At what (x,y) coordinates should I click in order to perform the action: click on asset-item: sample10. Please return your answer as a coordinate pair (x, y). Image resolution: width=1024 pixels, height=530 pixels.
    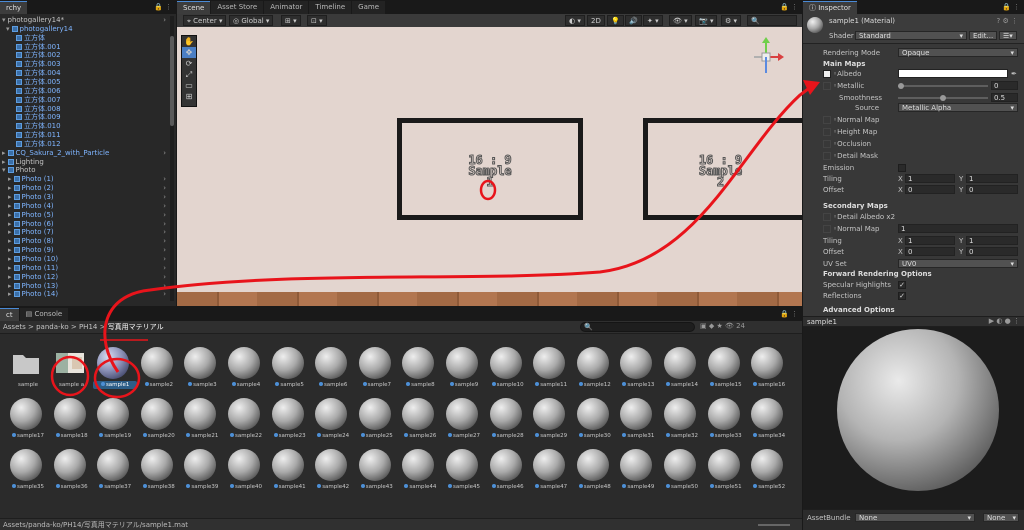
    Looking at the image, I should click on (506, 368).